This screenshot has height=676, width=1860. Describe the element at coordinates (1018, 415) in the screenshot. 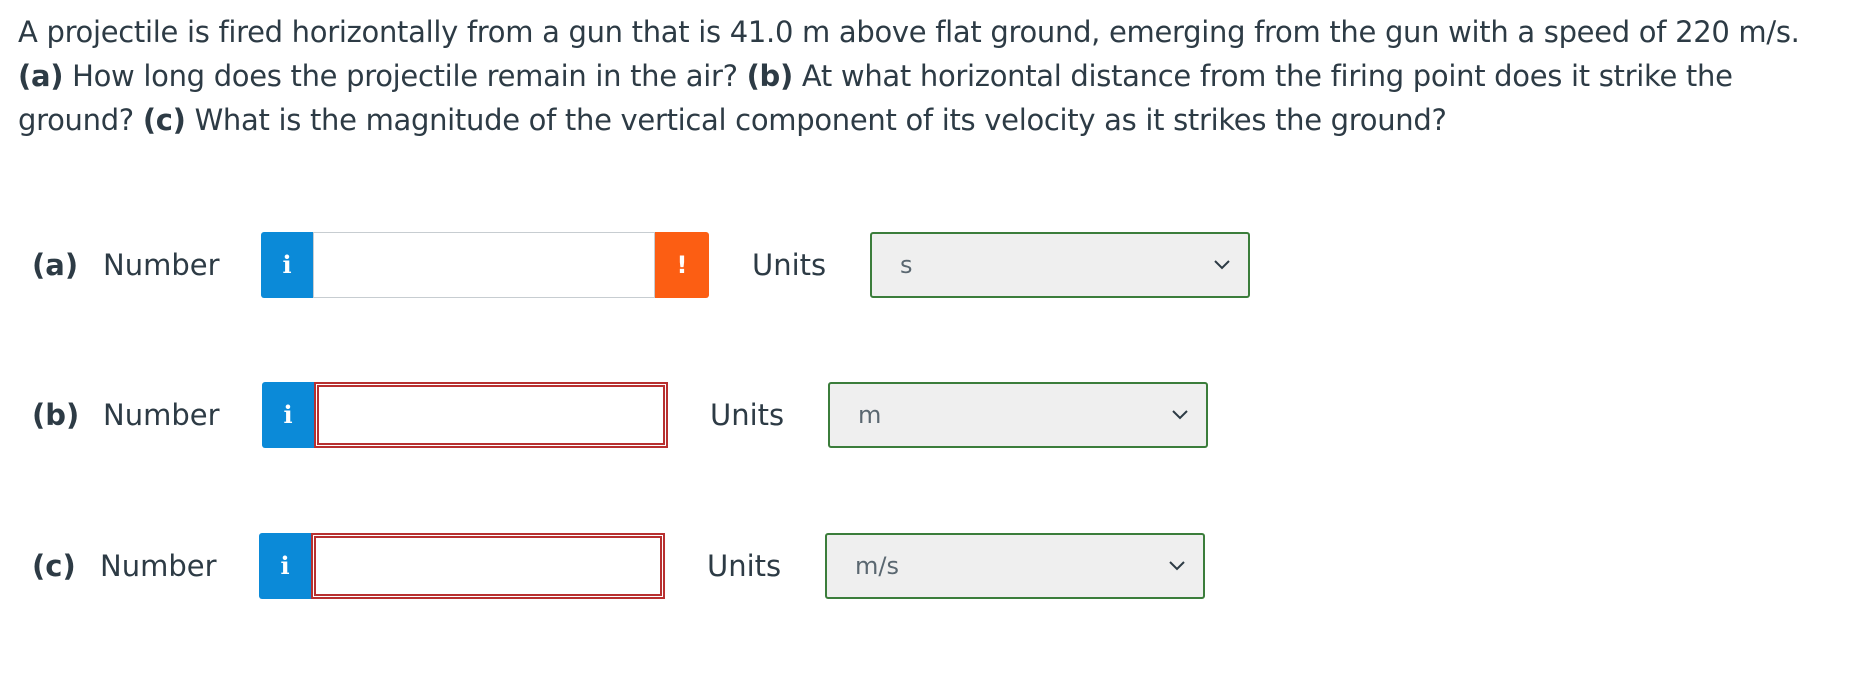

I see `units-select-b: m` at that location.